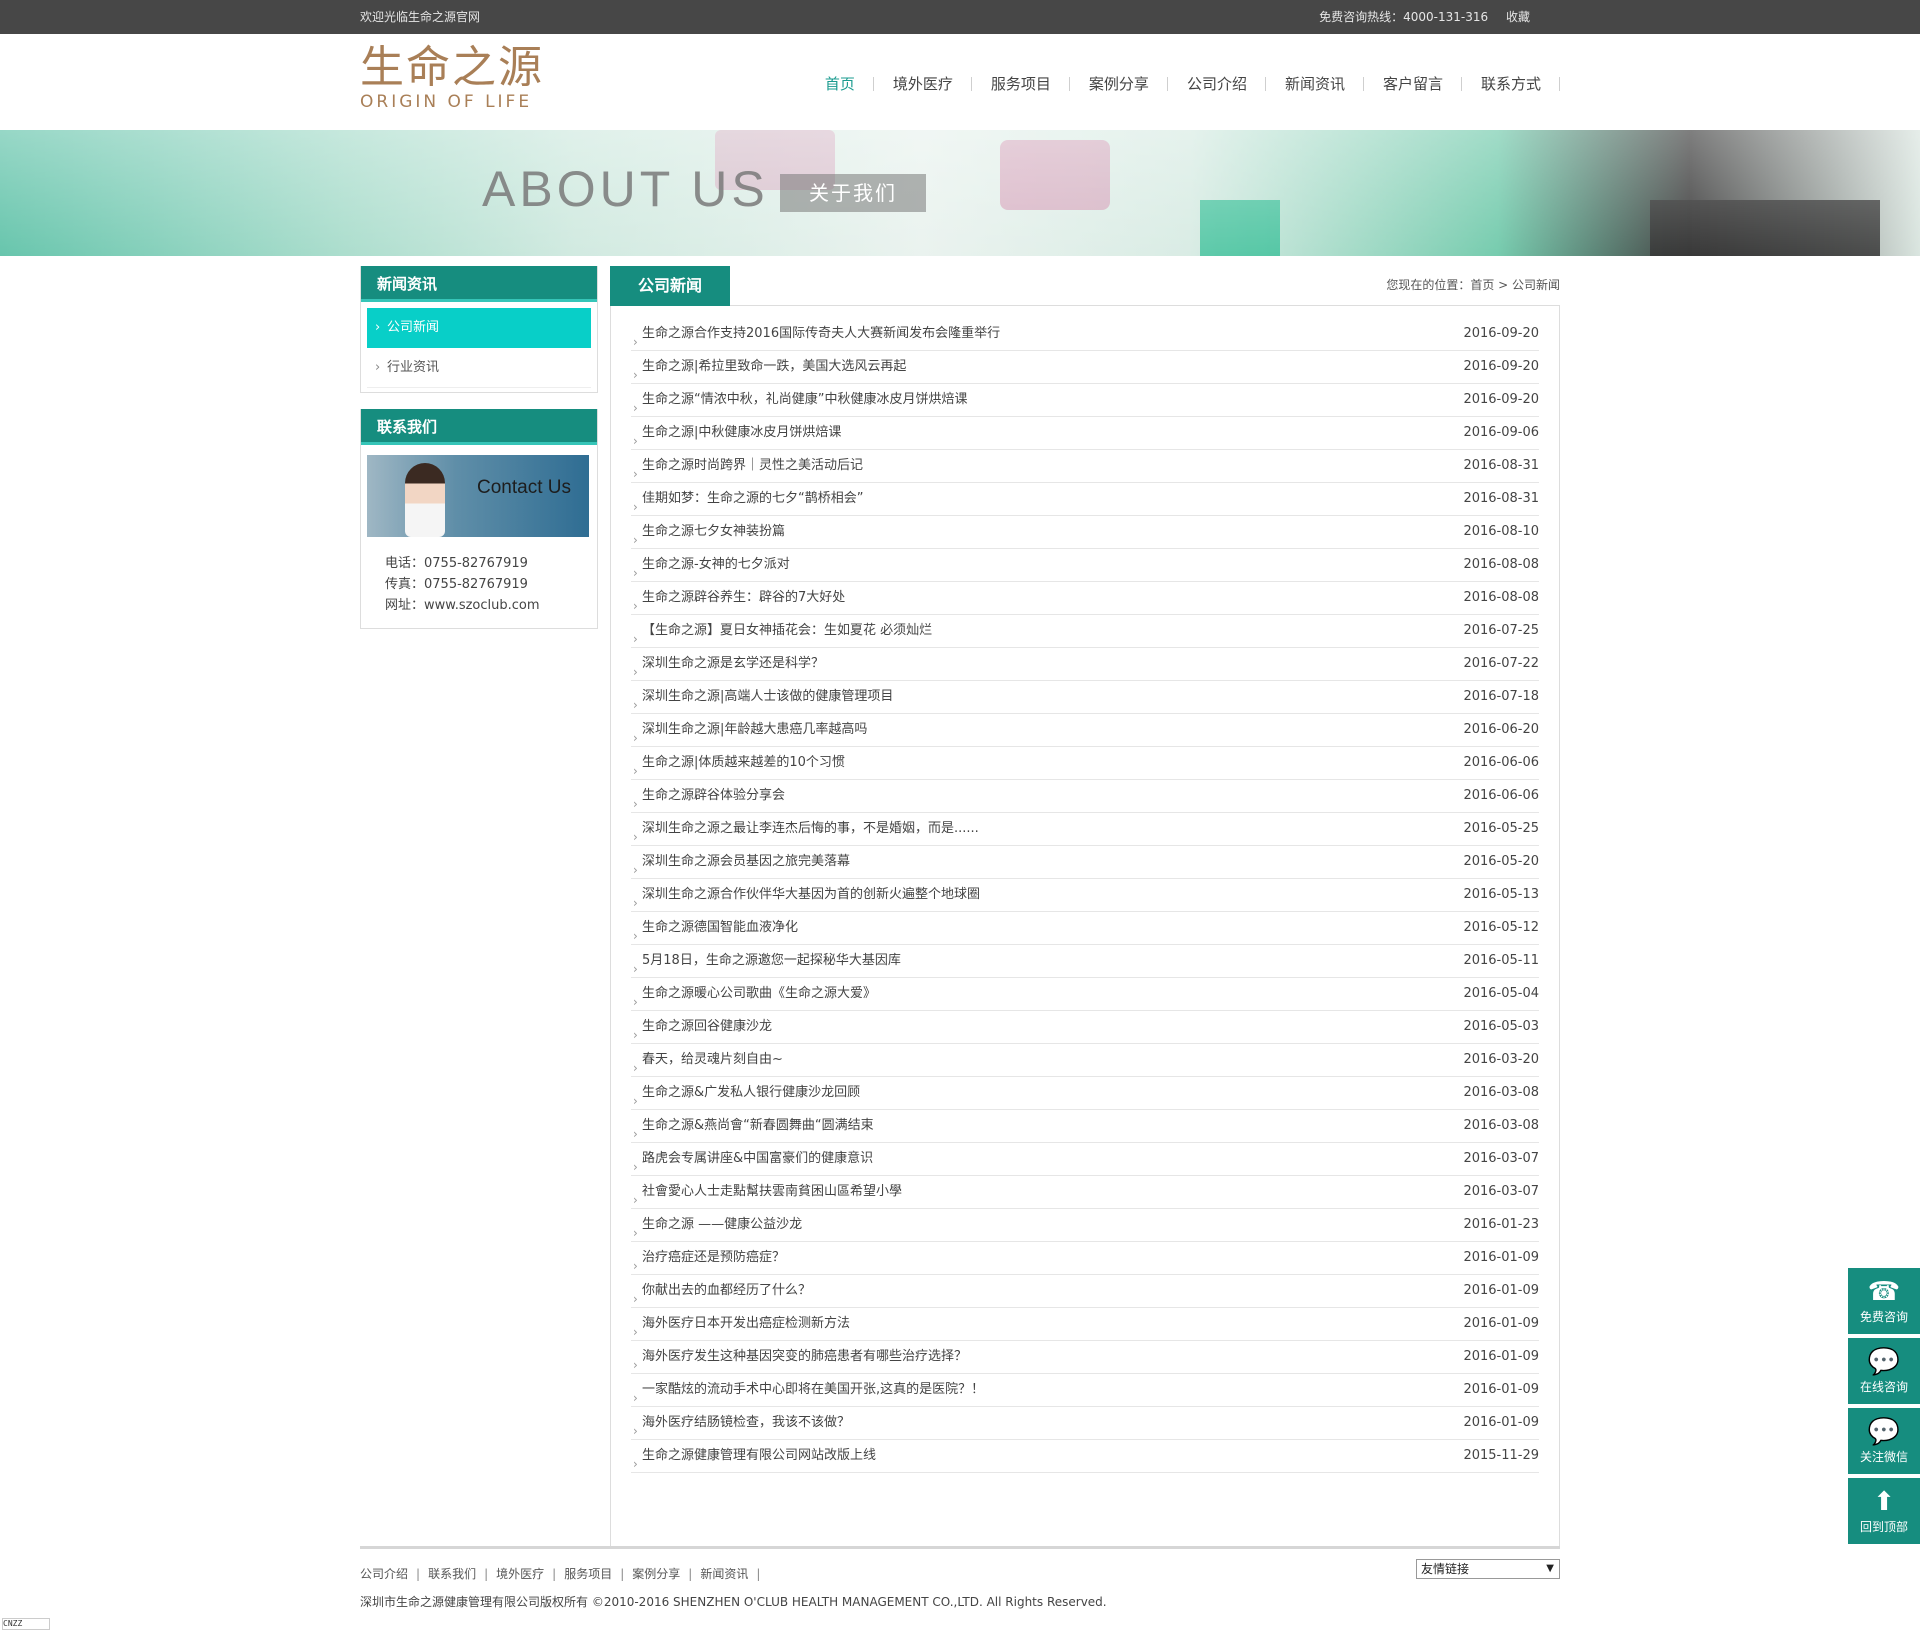 Image resolution: width=1920 pixels, height=1631 pixels. I want to click on nav-contact: 联系方式, so click(1511, 84).